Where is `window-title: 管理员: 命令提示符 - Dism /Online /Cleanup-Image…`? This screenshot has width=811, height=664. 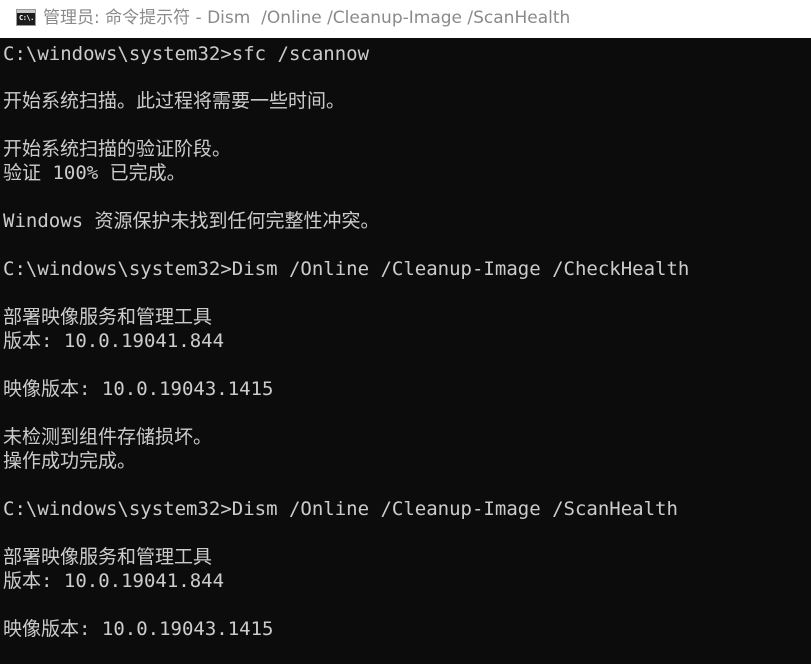
window-title: 管理员: 命令提示符 - Dism /Online /Cleanup-Image… is located at coordinates (307, 18).